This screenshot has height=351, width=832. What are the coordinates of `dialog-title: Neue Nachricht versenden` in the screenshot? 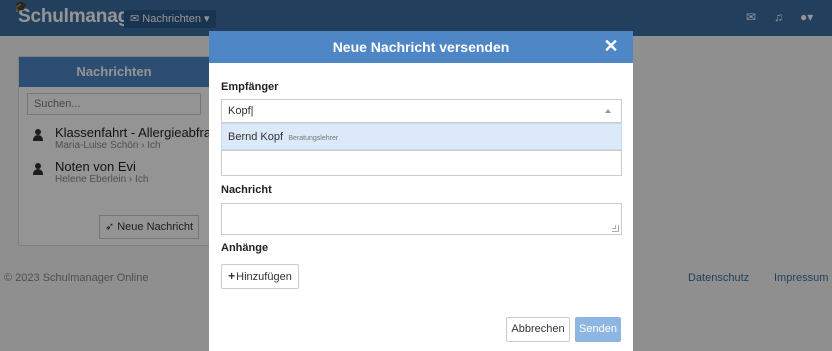 It's located at (421, 47).